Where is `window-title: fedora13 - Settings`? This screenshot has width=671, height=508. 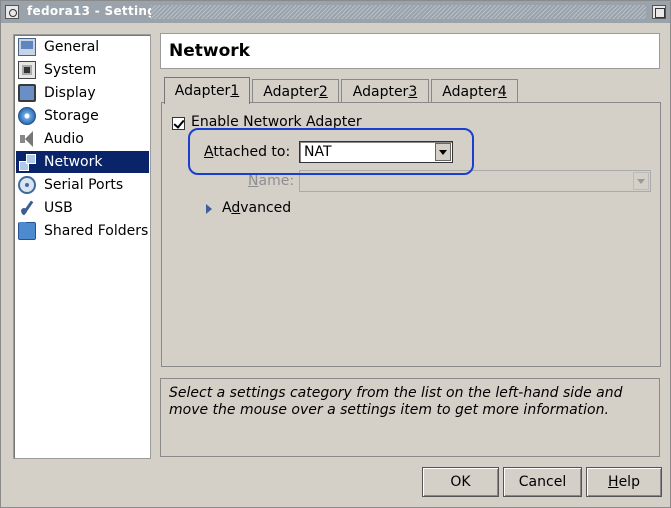
window-title: fedora13 - Settings is located at coordinates (95, 11).